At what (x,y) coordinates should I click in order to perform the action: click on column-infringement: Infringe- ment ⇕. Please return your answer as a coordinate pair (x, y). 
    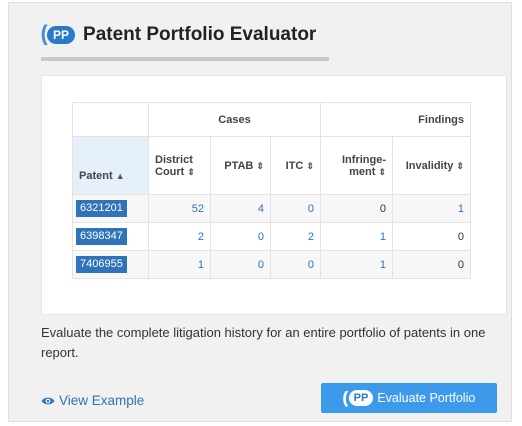
    Looking at the image, I should click on (356, 165).